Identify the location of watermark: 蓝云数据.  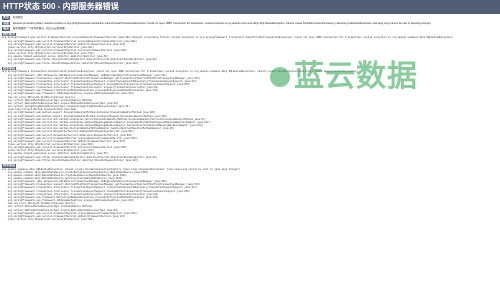
(344, 77).